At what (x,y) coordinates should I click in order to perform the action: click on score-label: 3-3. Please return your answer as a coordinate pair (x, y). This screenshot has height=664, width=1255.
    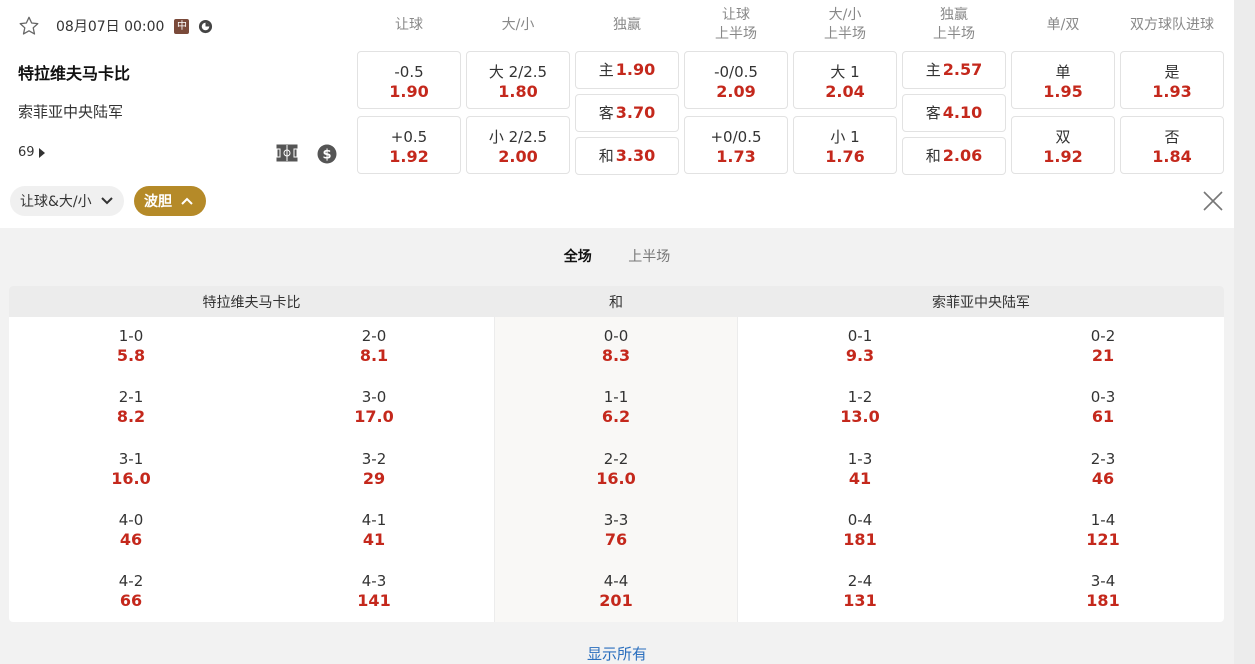
    Looking at the image, I should click on (616, 519).